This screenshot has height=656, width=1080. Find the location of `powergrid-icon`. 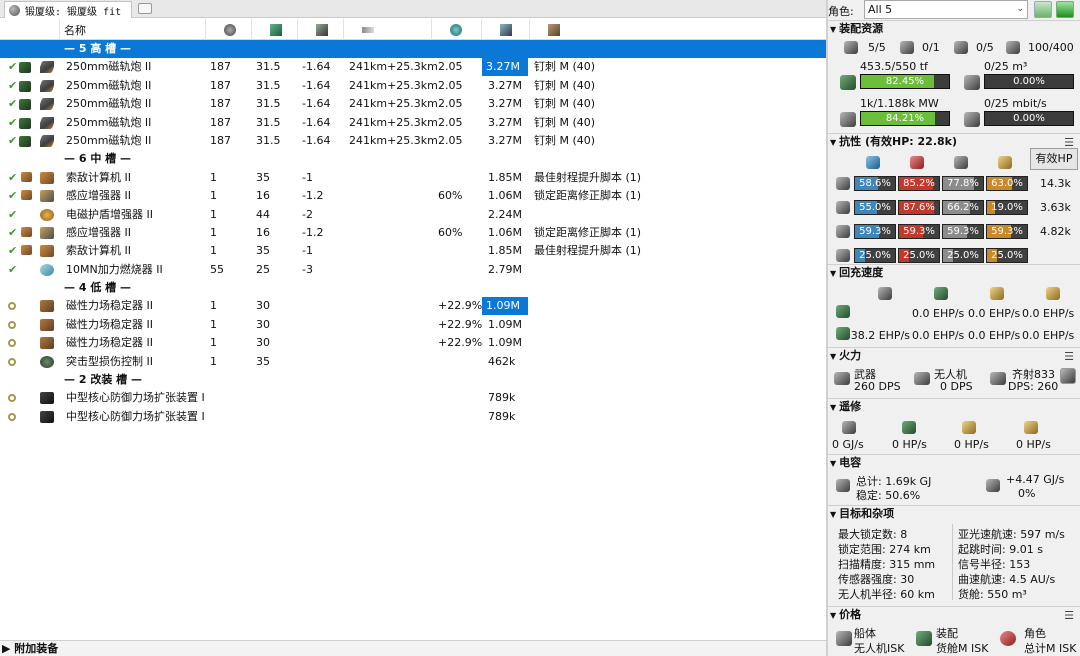

powergrid-icon is located at coordinates (848, 119).